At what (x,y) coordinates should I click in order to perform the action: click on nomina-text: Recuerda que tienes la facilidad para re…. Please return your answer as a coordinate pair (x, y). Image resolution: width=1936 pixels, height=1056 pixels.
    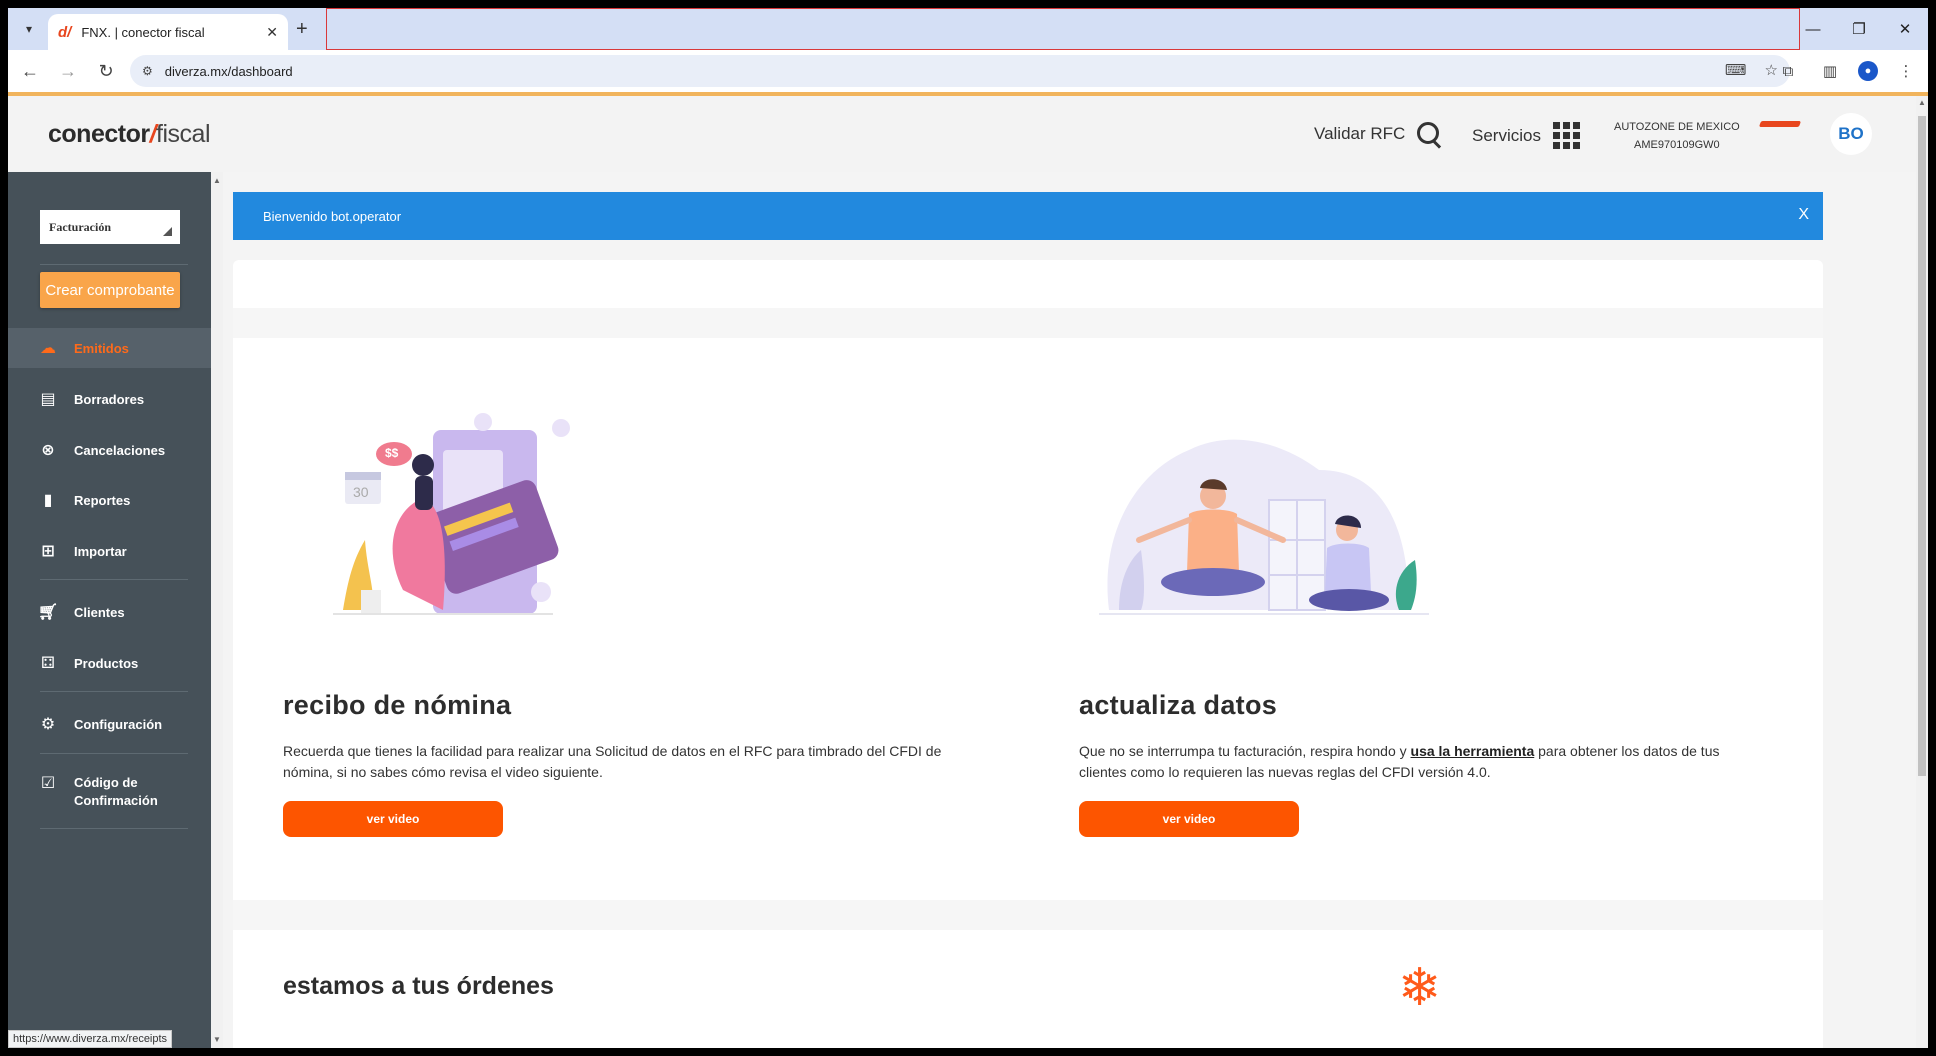
    Looking at the image, I should click on (612, 761).